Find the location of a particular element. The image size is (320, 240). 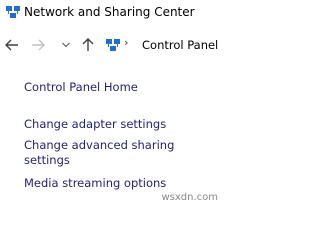

navigation-bar: › Control Panel is located at coordinates (110, 45).